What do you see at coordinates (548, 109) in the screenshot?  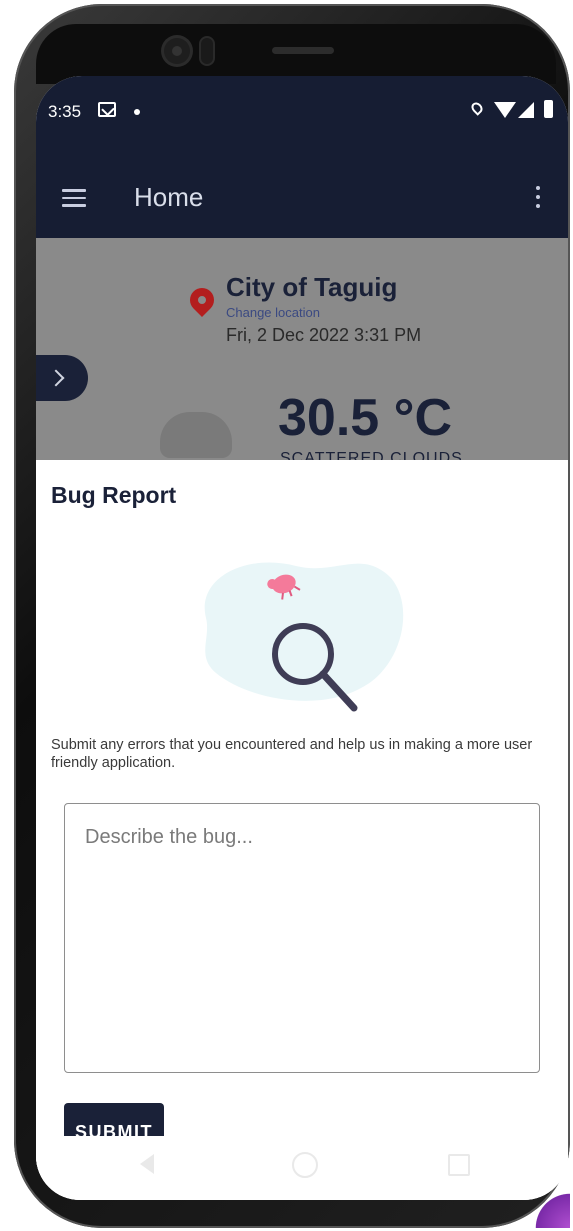 I see `battery-icon` at bounding box center [548, 109].